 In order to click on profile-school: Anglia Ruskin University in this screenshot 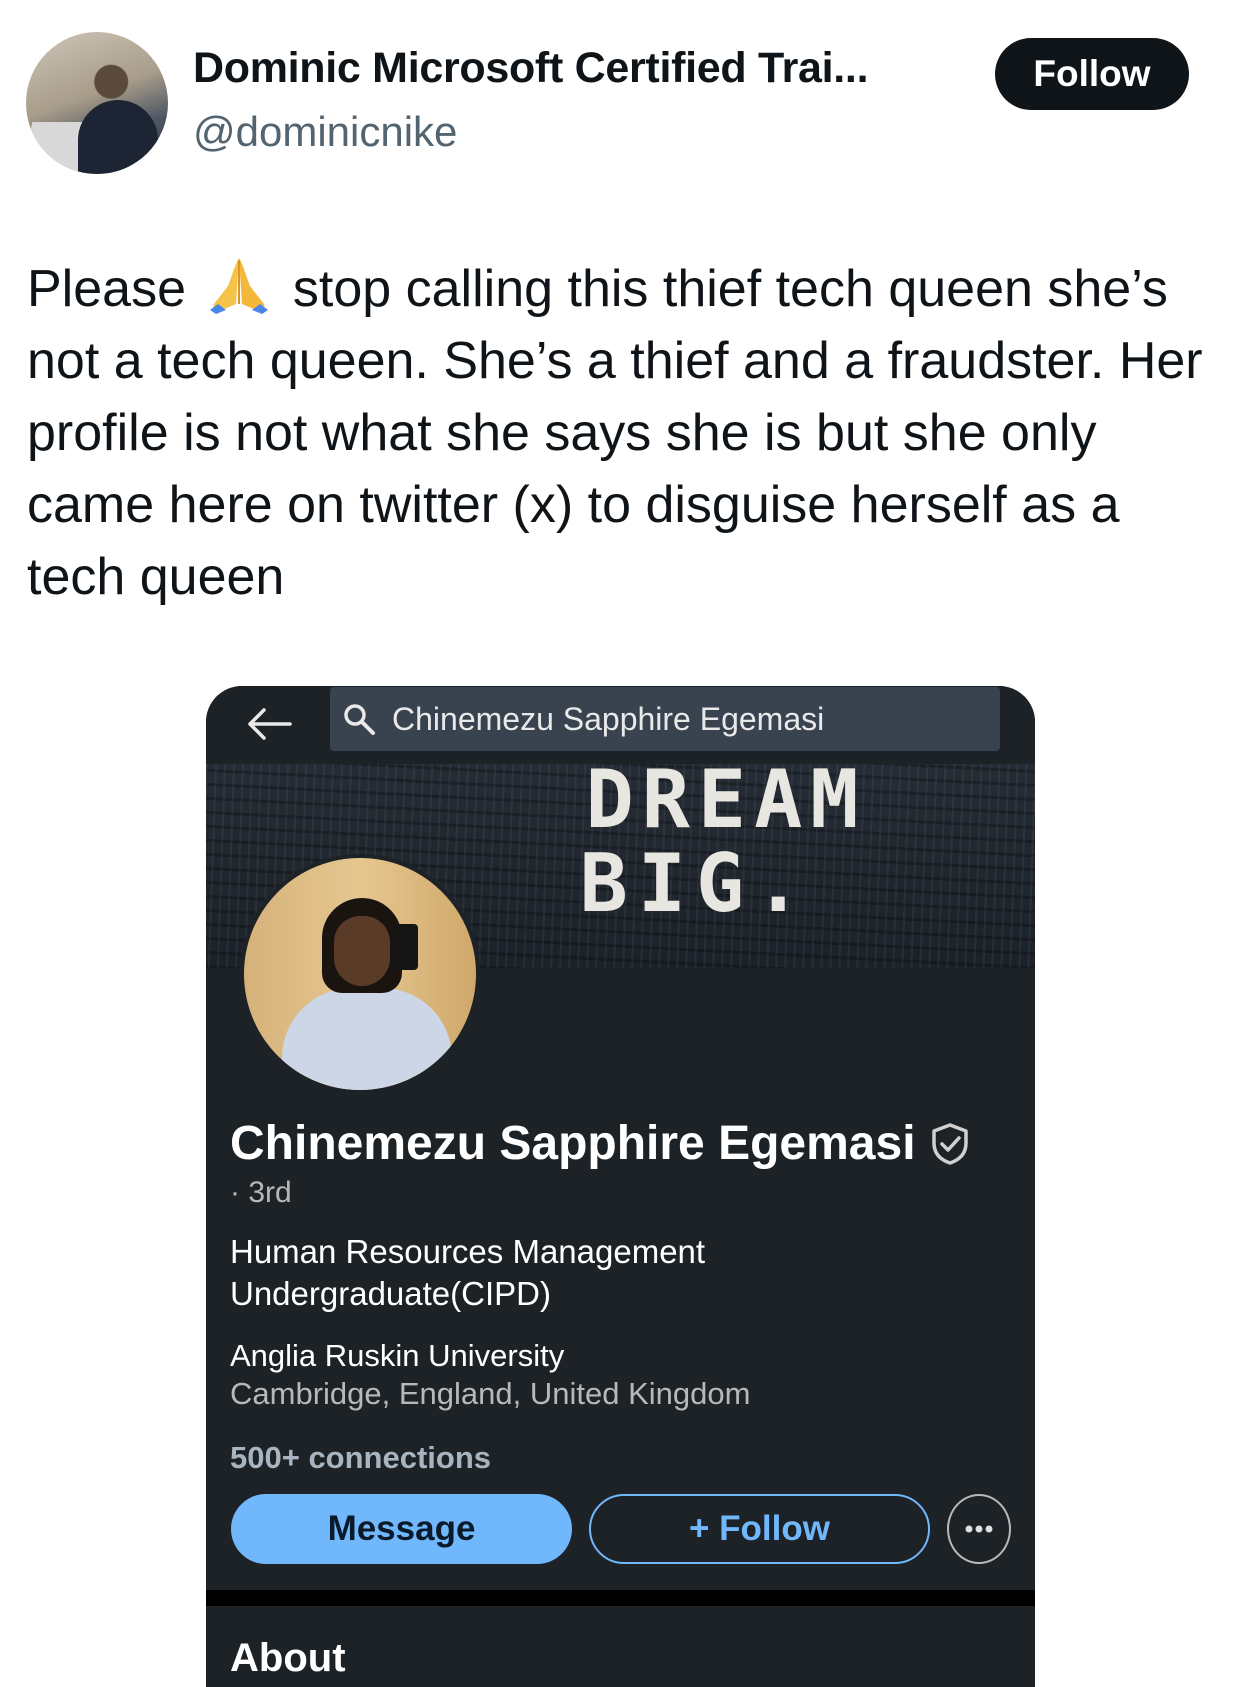, I will do `click(397, 1356)`.